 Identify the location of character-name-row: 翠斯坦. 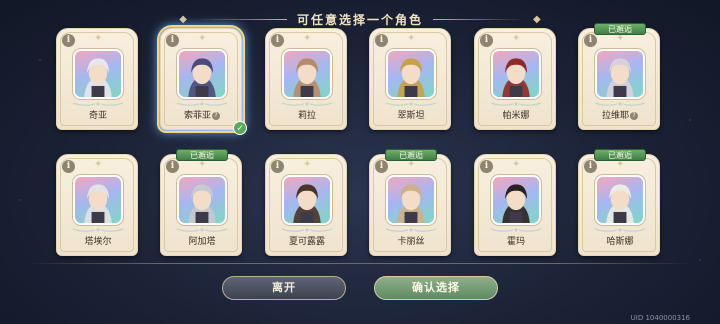
(411, 114).